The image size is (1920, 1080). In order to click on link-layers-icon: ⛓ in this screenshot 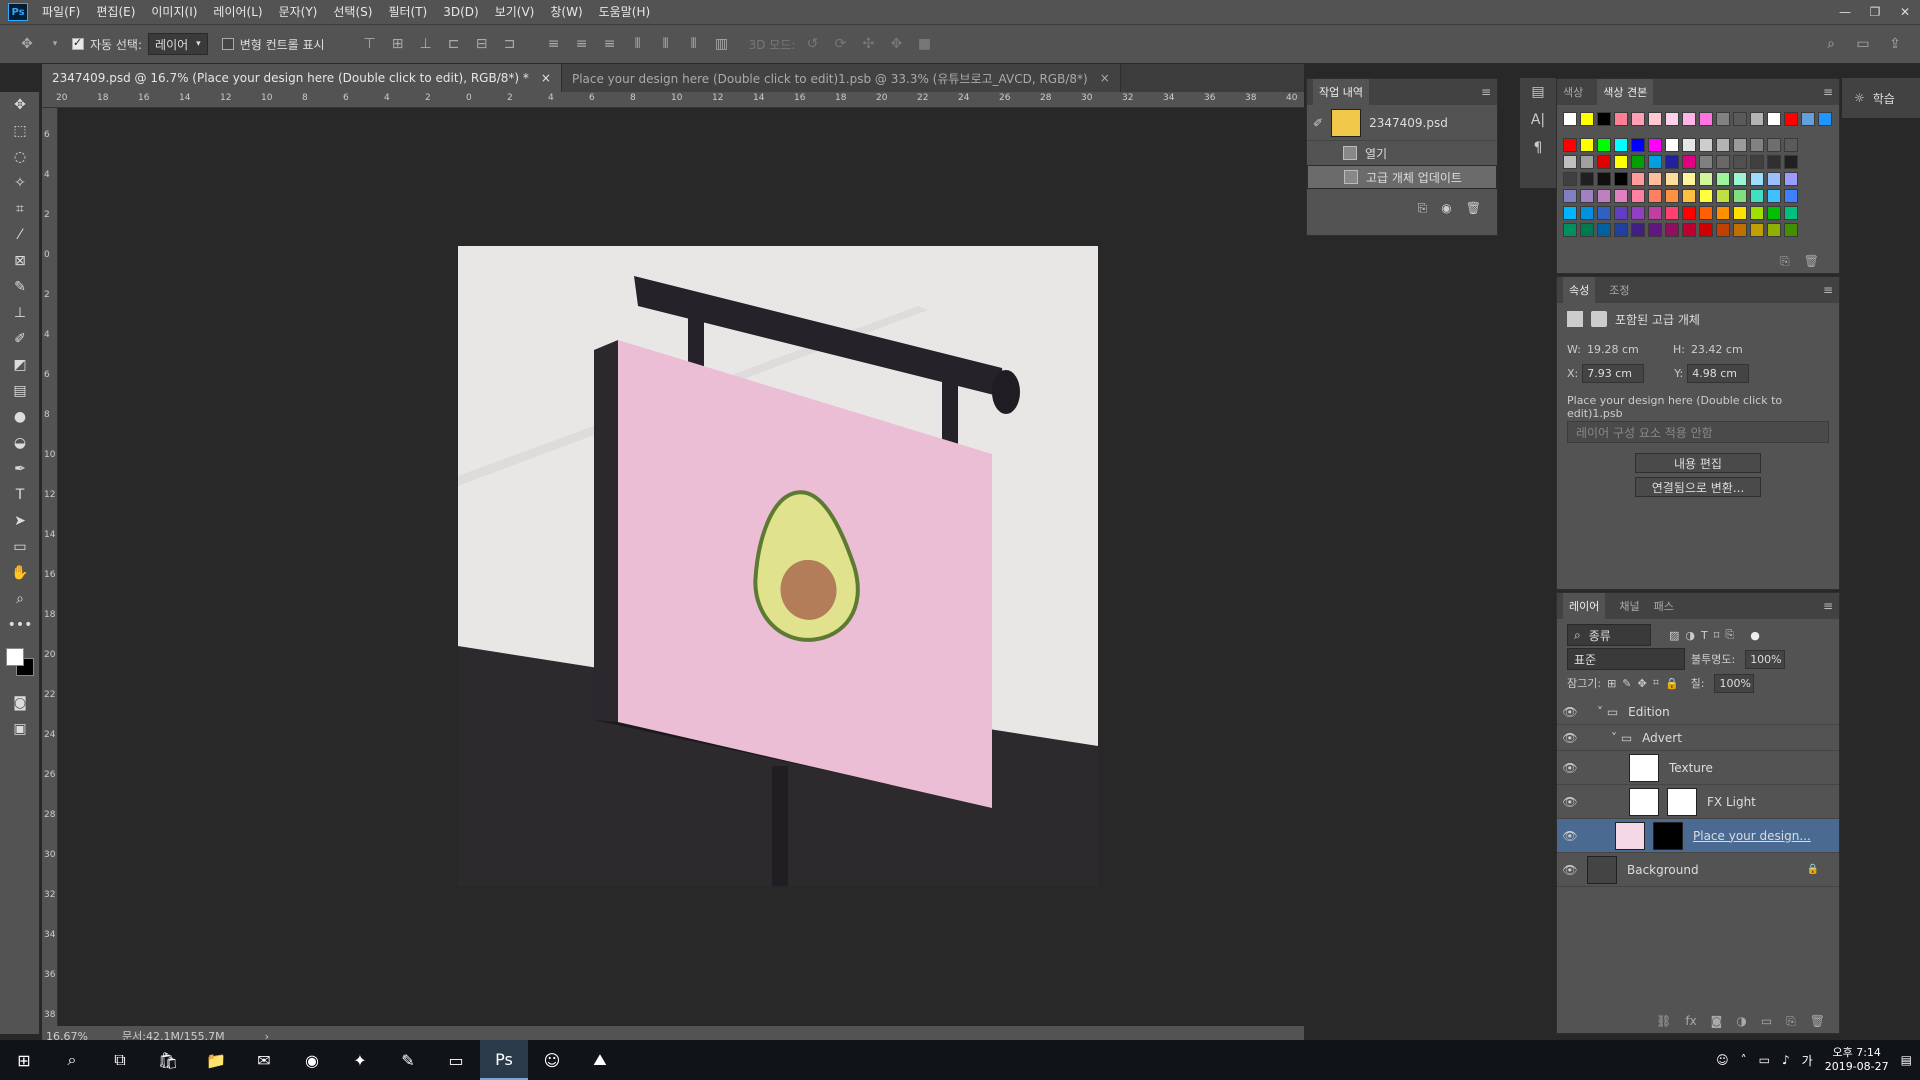, I will do `click(1663, 1021)`.